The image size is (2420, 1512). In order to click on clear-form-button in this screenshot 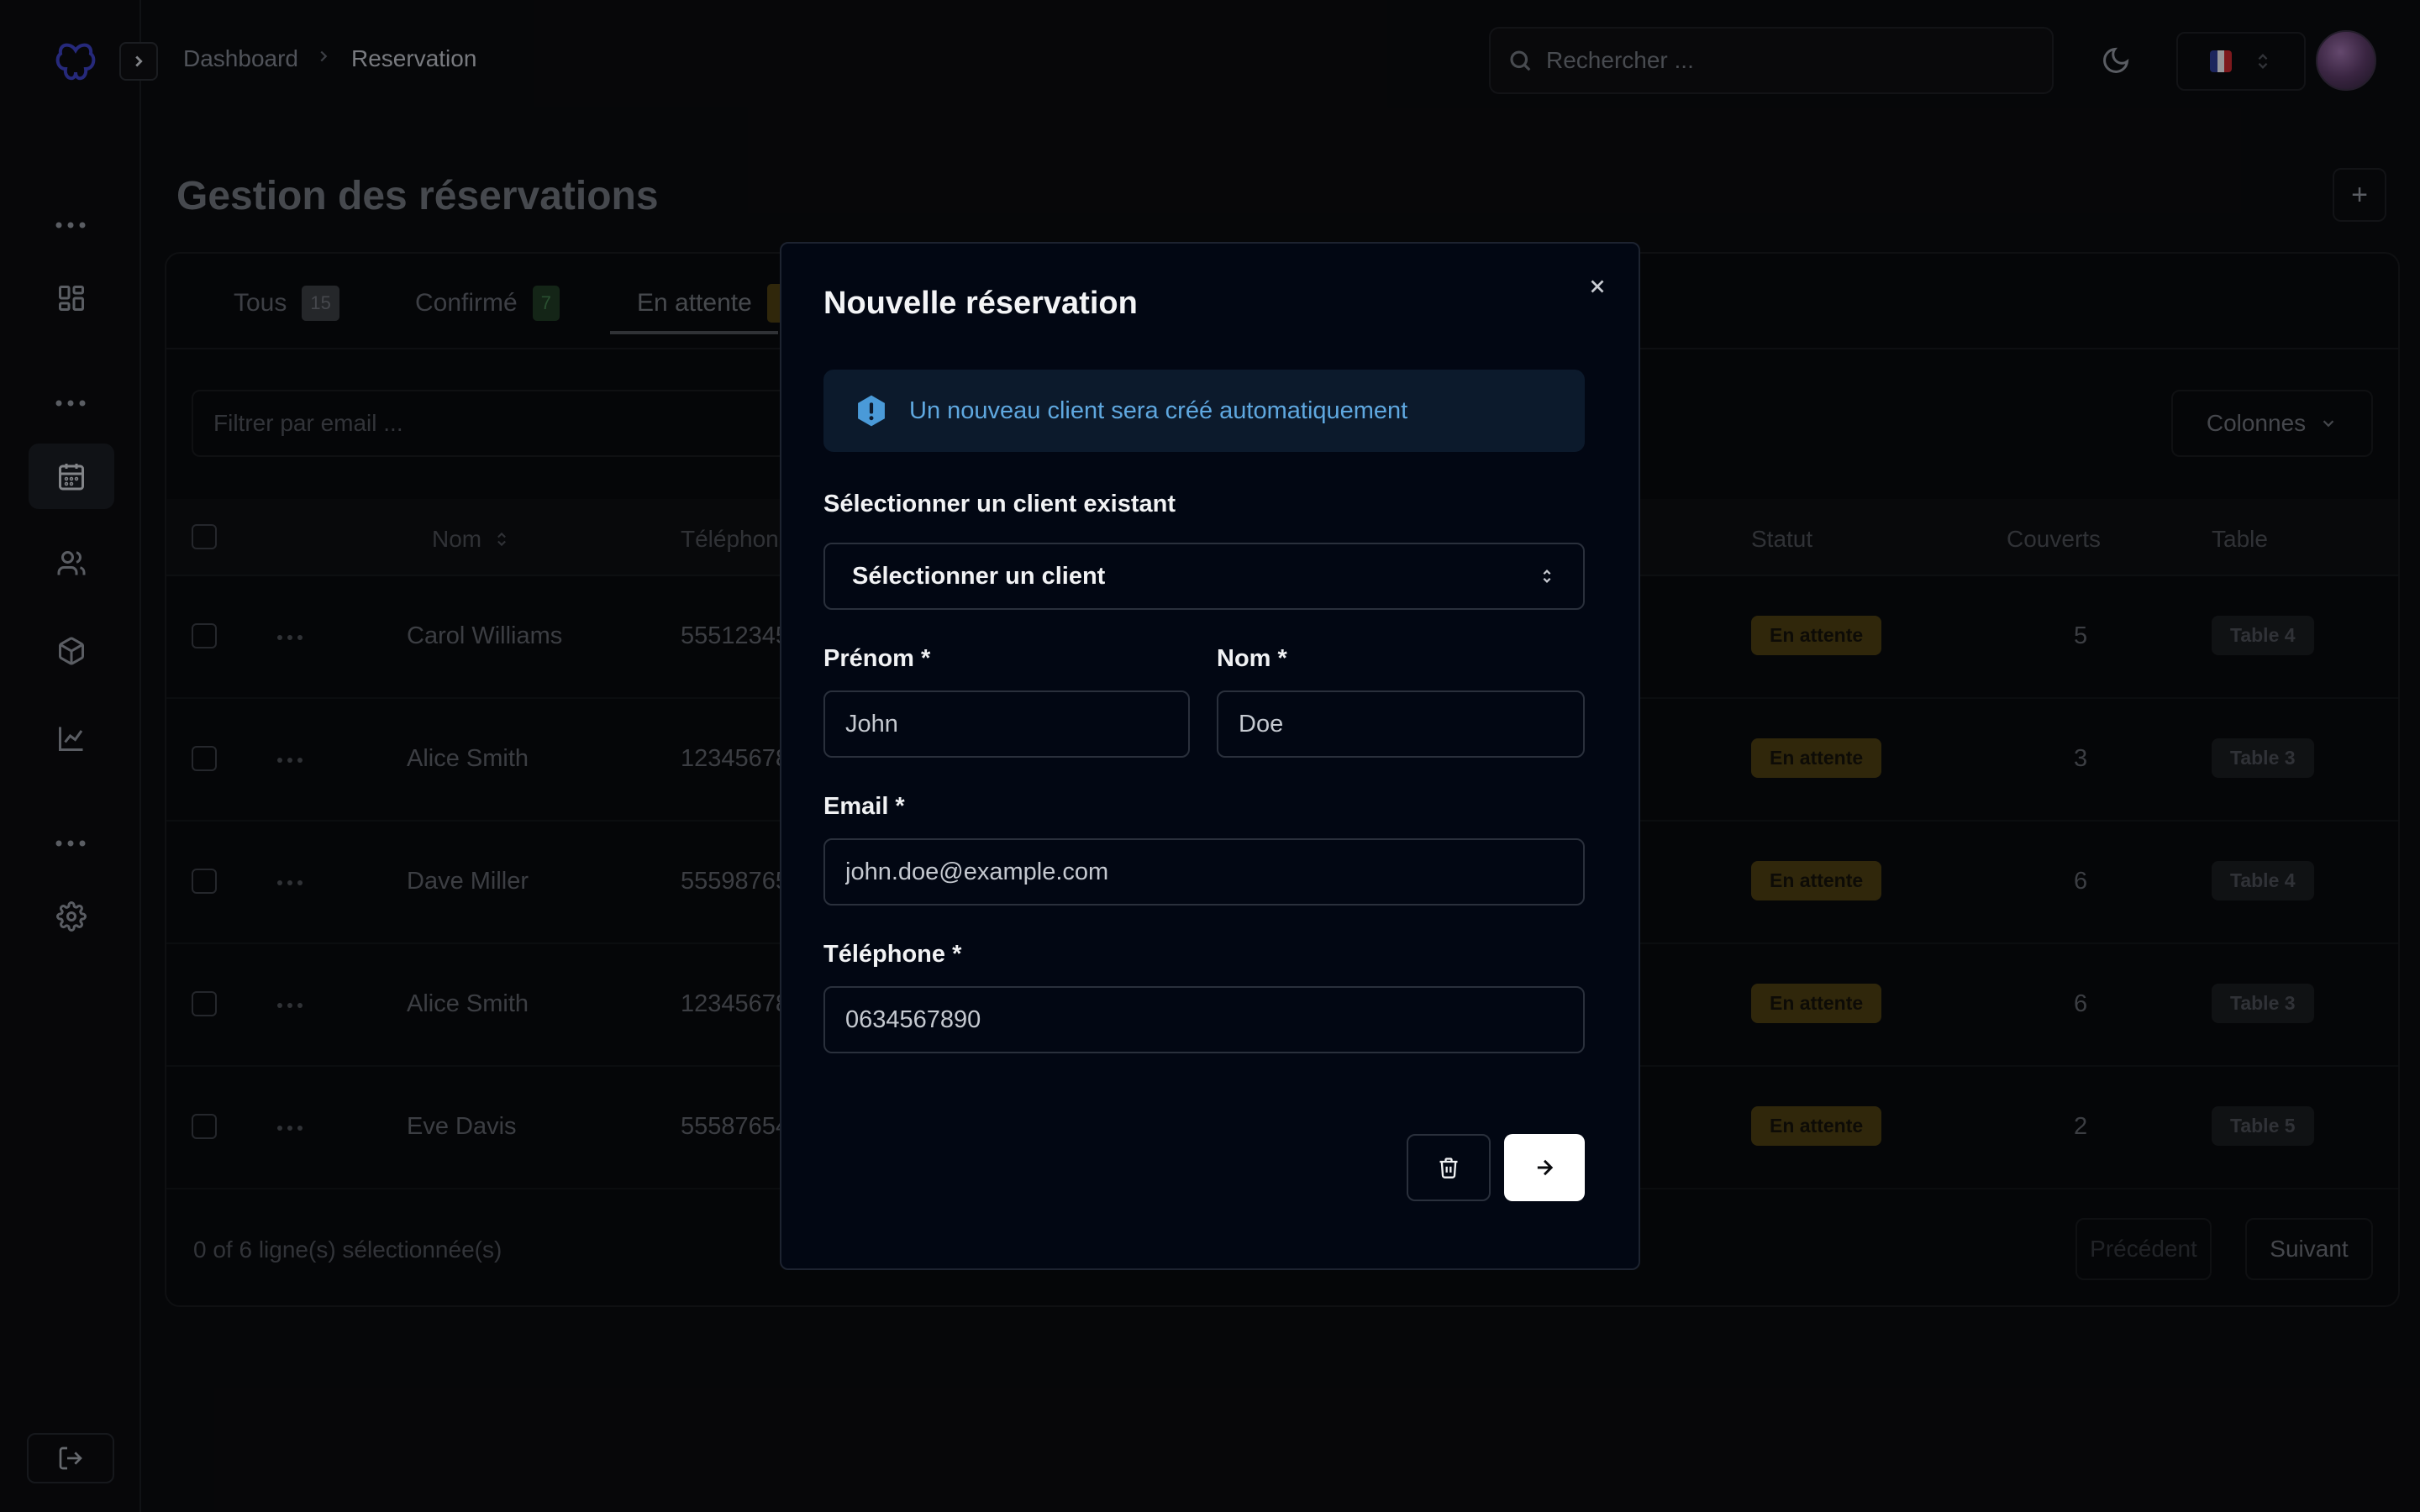, I will do `click(1449, 1167)`.